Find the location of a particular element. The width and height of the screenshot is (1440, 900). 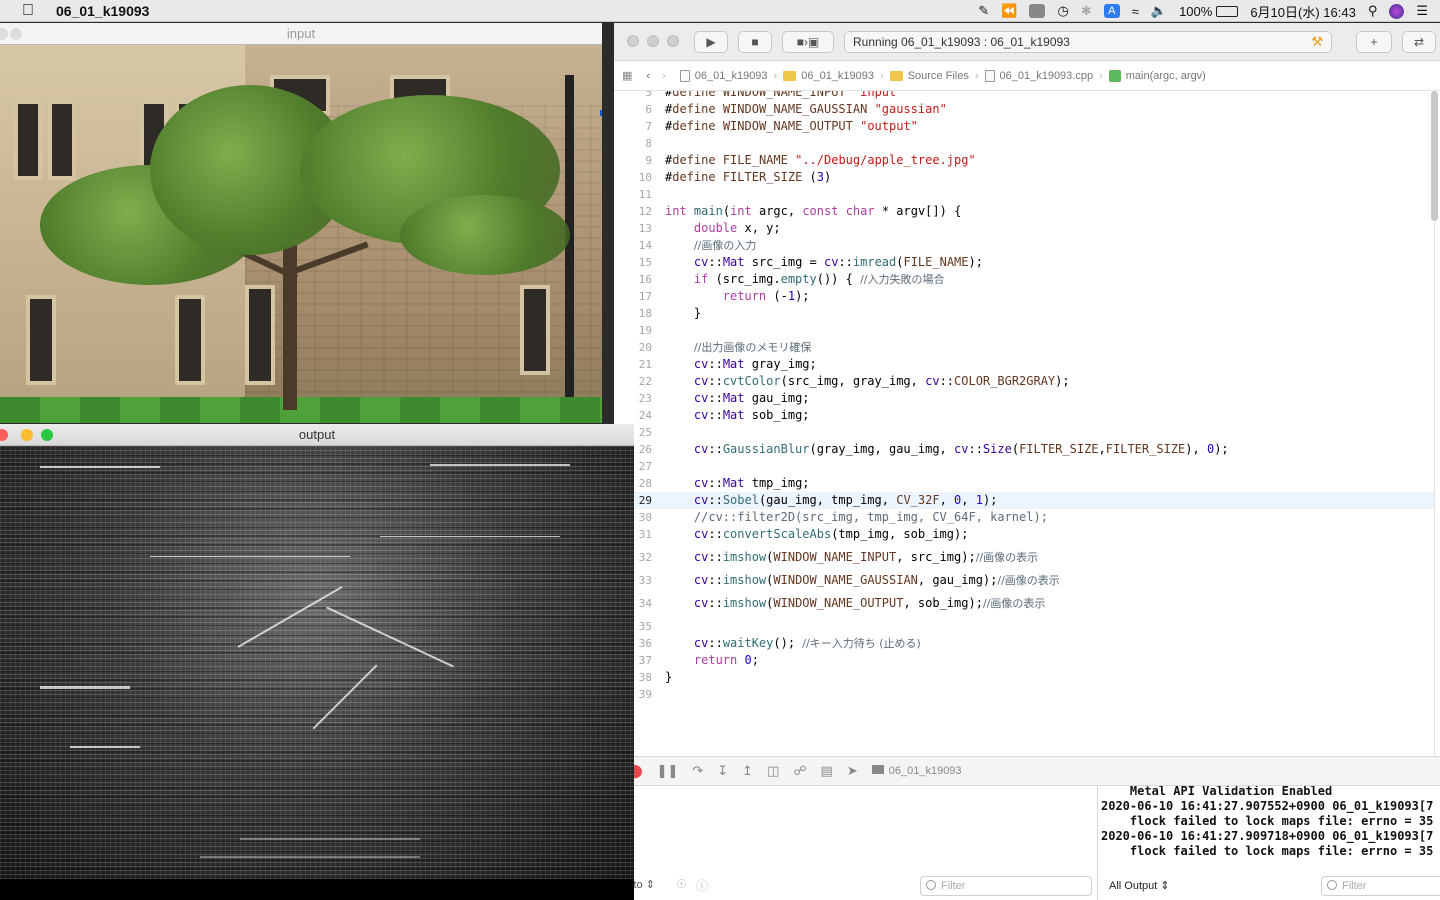

siri-icon is located at coordinates (1397, 11).